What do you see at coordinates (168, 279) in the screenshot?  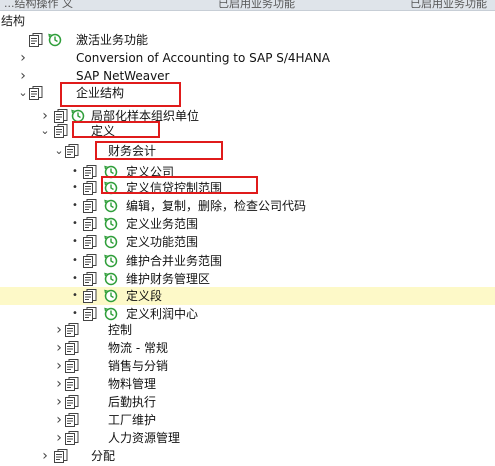 I see `tree-node-label: 维护财务管理区` at bounding box center [168, 279].